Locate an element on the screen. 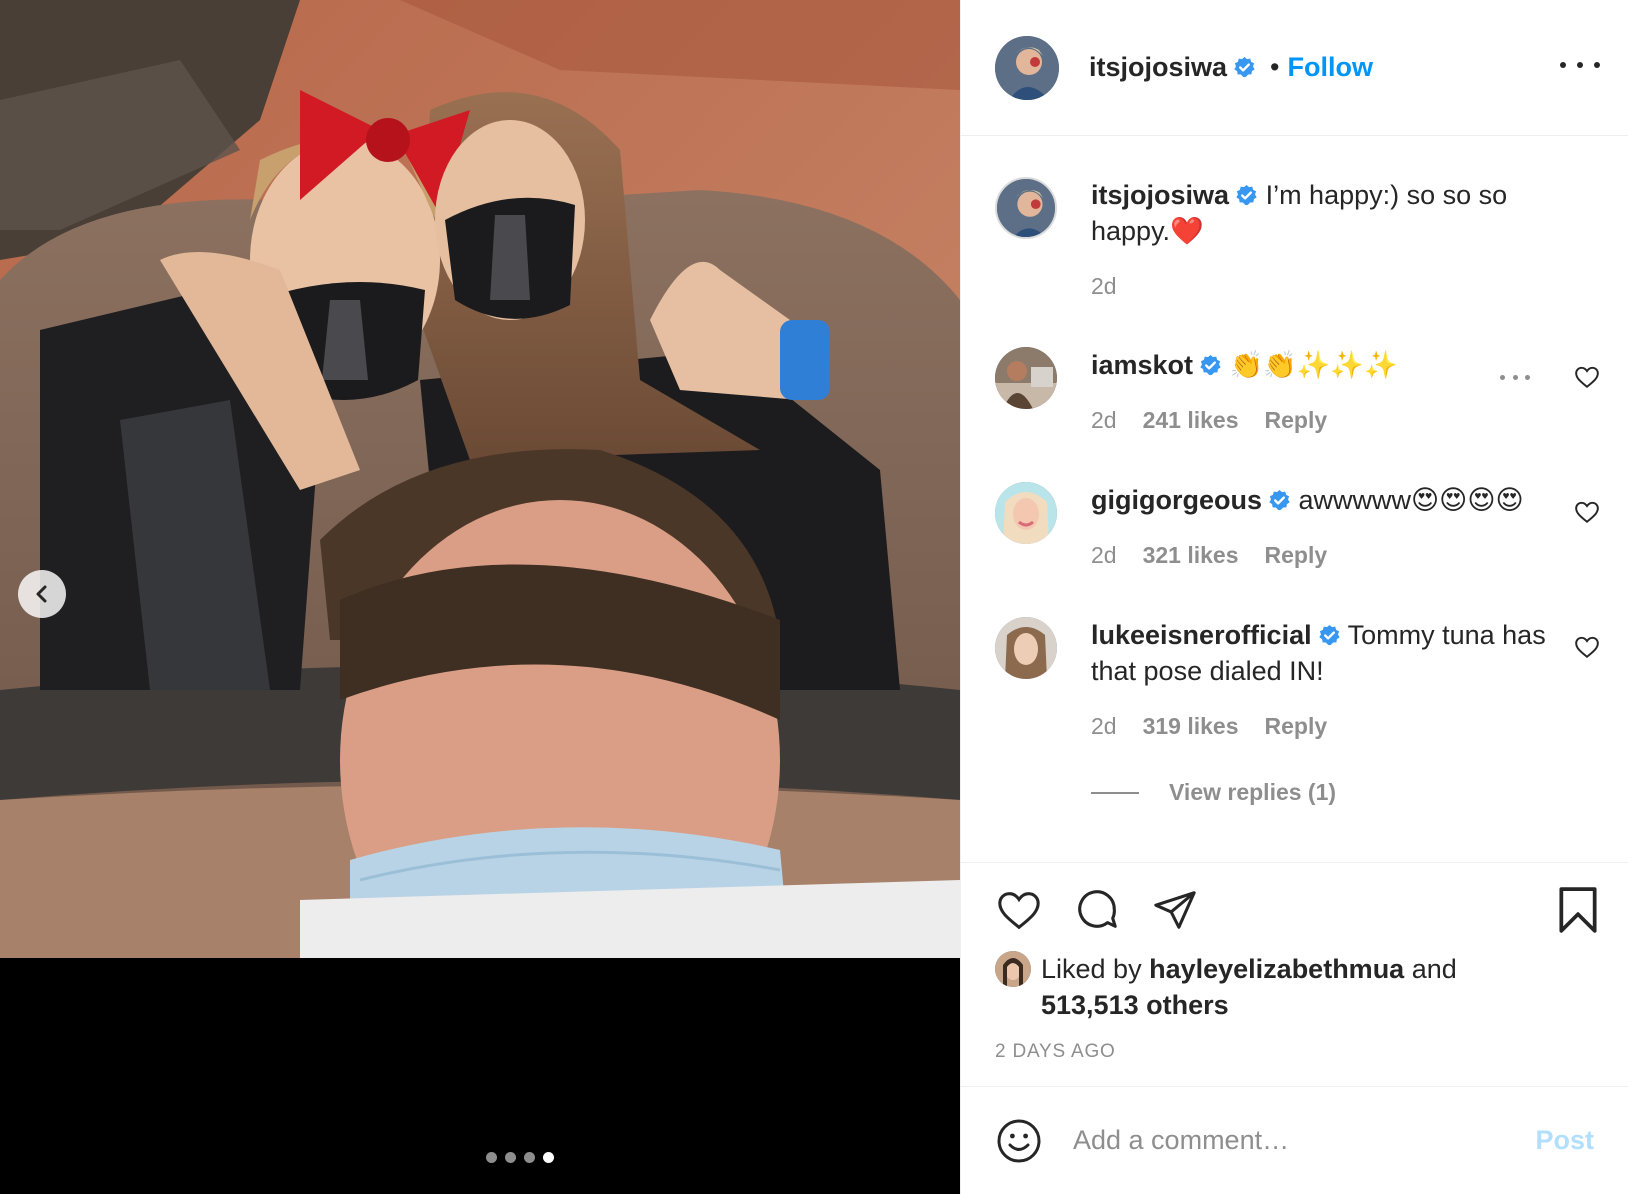  comment-username: iamskot is located at coordinates (1142, 365).